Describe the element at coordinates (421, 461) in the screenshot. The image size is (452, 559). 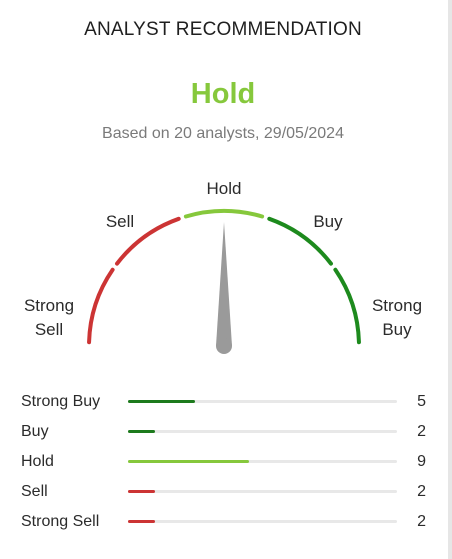
I see `breakdown-count: 9` at that location.